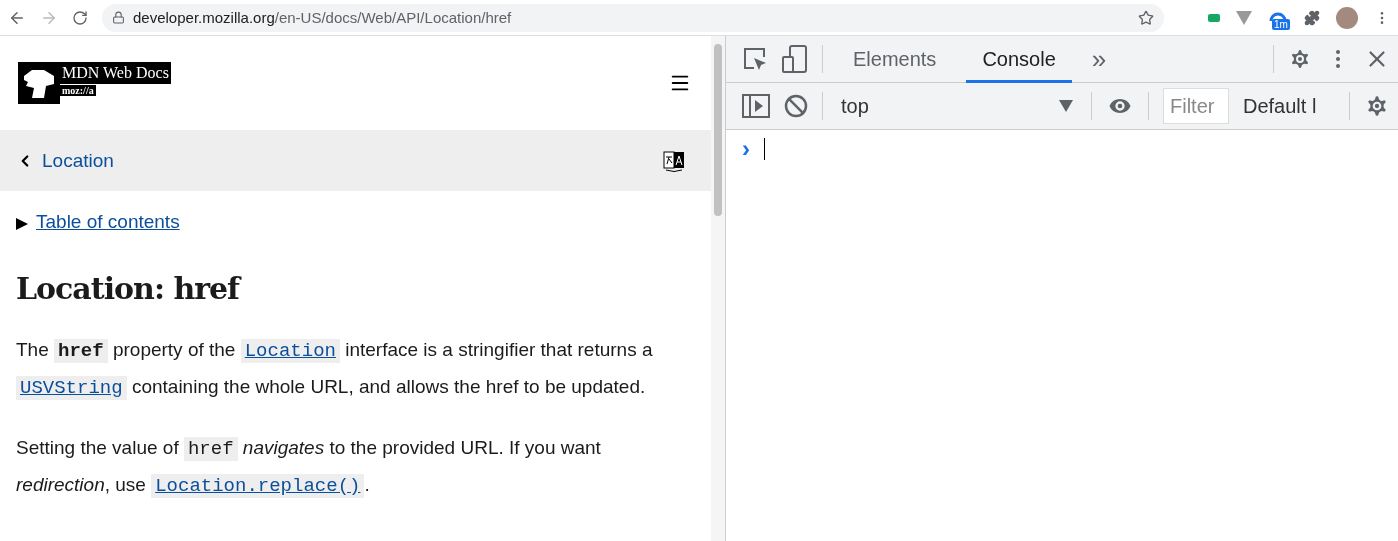 Image resolution: width=1398 pixels, height=541 pixels. Describe the element at coordinates (22, 224) in the screenshot. I see `disclosure-triangle-icon` at that location.